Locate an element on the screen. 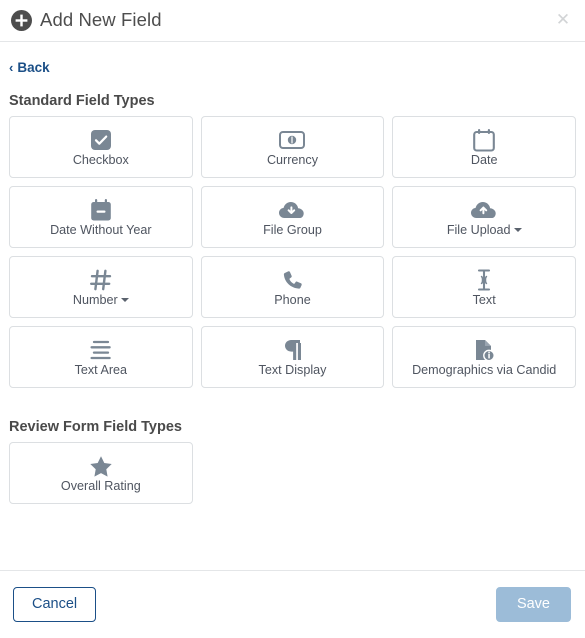 Image resolution: width=585 pixels, height=638 pixels. modal-footer: Cancel Save is located at coordinates (292, 604).